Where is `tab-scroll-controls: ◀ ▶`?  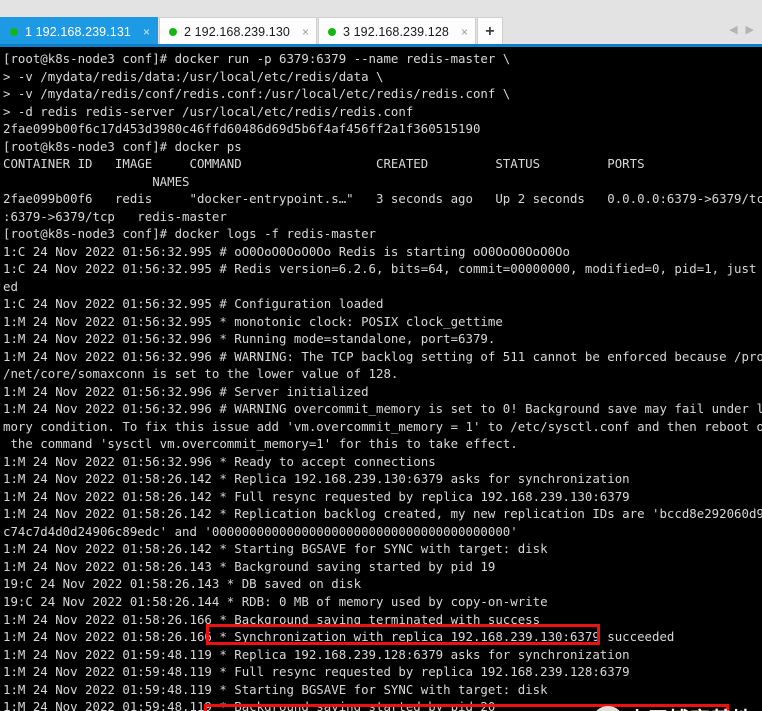
tab-scroll-controls: ◀ ▶ is located at coordinates (741, 30).